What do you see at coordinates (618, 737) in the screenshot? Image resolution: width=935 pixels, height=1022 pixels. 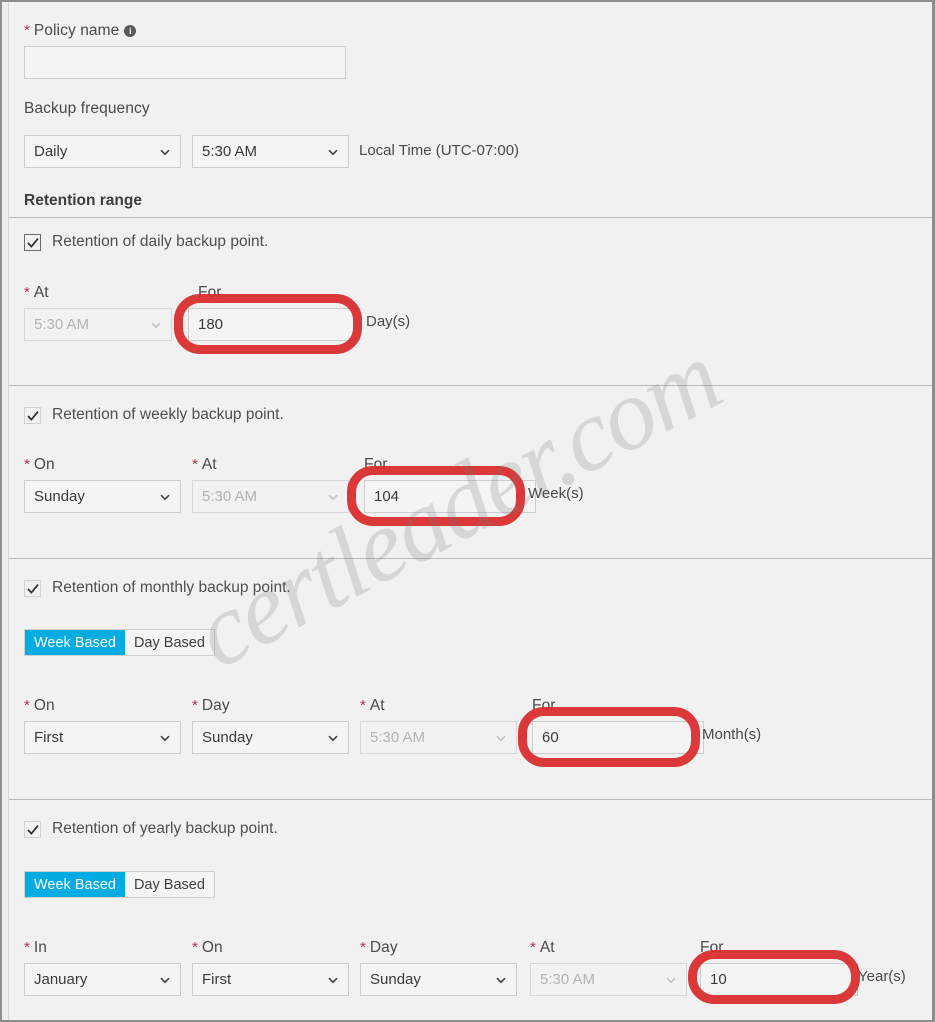 I see `monthly-for-input` at bounding box center [618, 737].